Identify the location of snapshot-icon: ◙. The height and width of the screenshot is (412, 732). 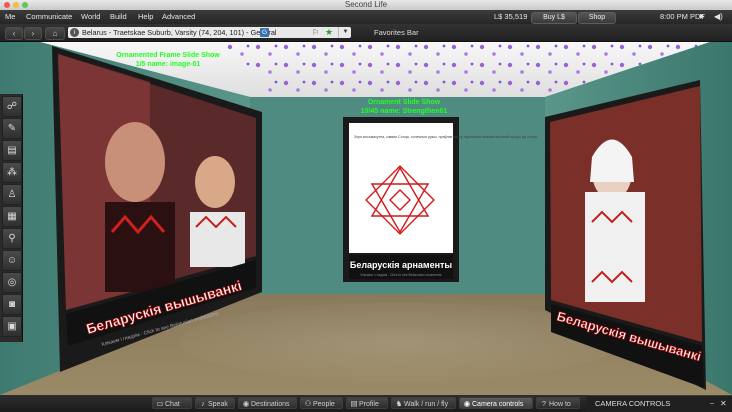
(12, 304).